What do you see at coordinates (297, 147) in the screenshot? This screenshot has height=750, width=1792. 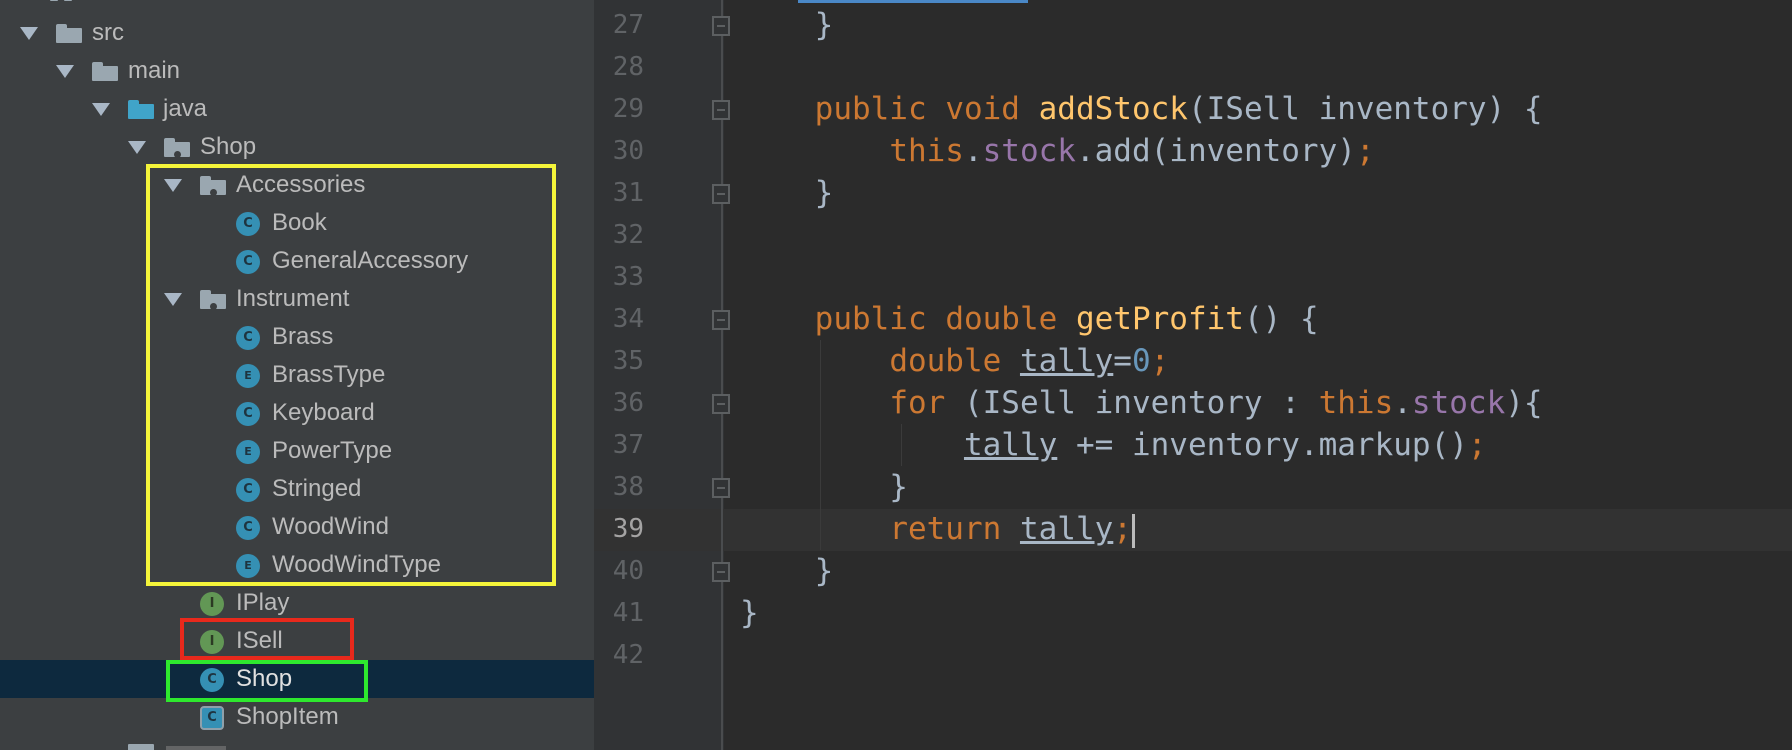 I see `tree-row-shop-package: Shop` at bounding box center [297, 147].